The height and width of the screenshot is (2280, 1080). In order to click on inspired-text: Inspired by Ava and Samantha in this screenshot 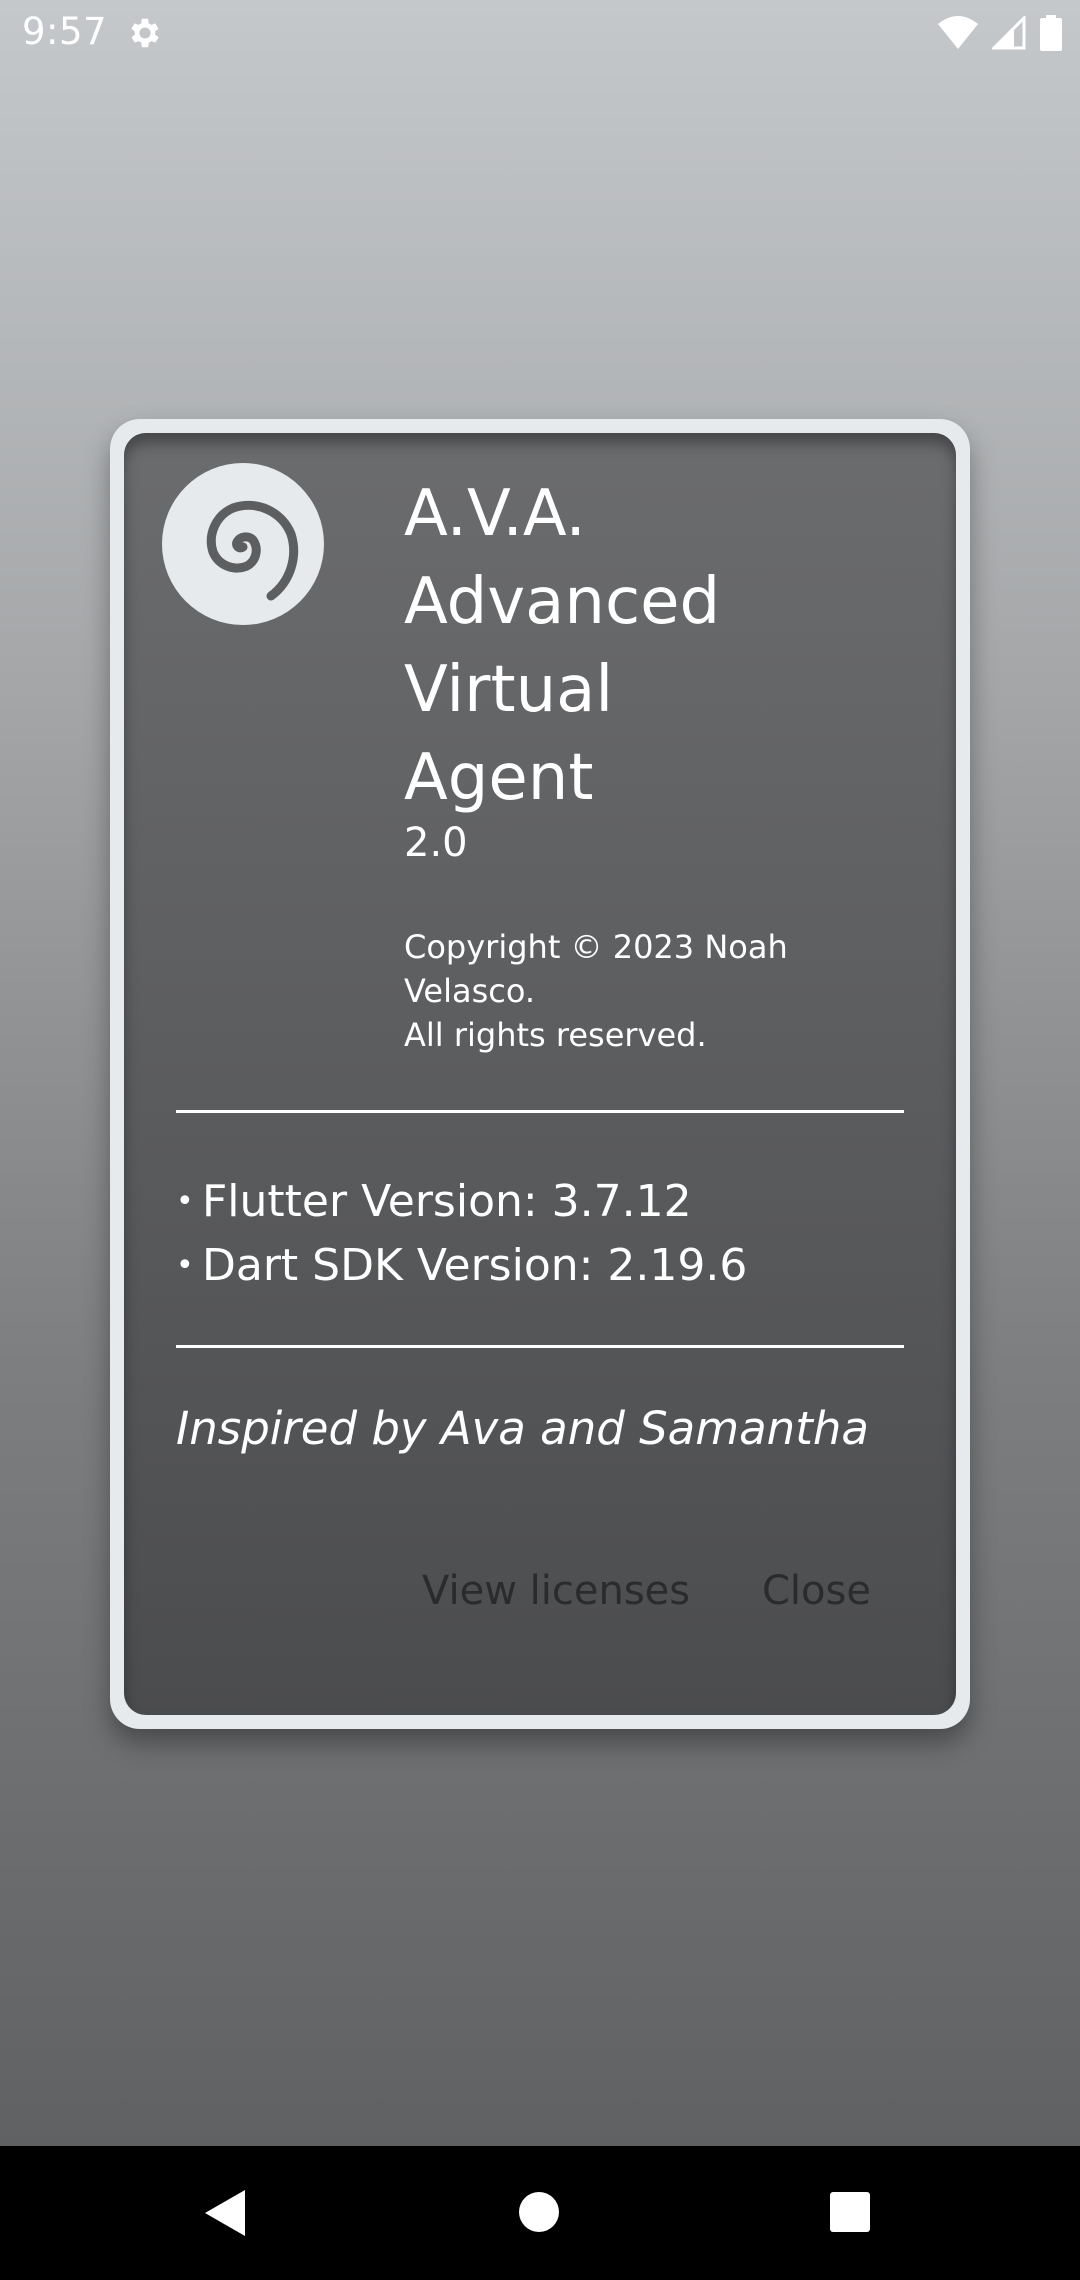, I will do `click(522, 1428)`.